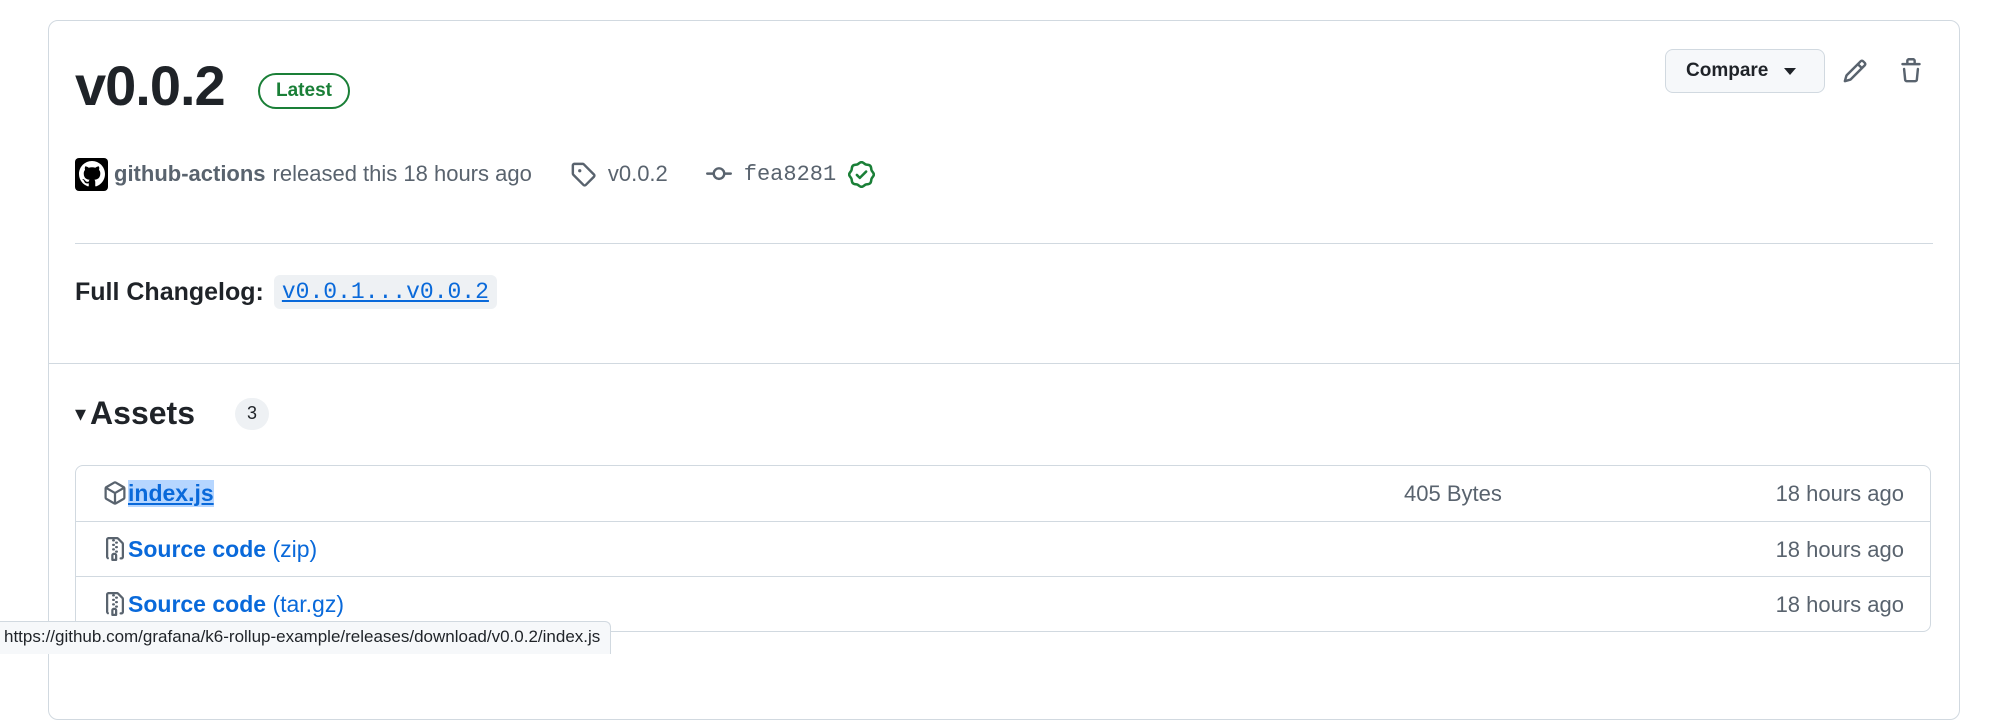  Describe the element at coordinates (1790, 71) in the screenshot. I see `caret-down-icon` at that location.